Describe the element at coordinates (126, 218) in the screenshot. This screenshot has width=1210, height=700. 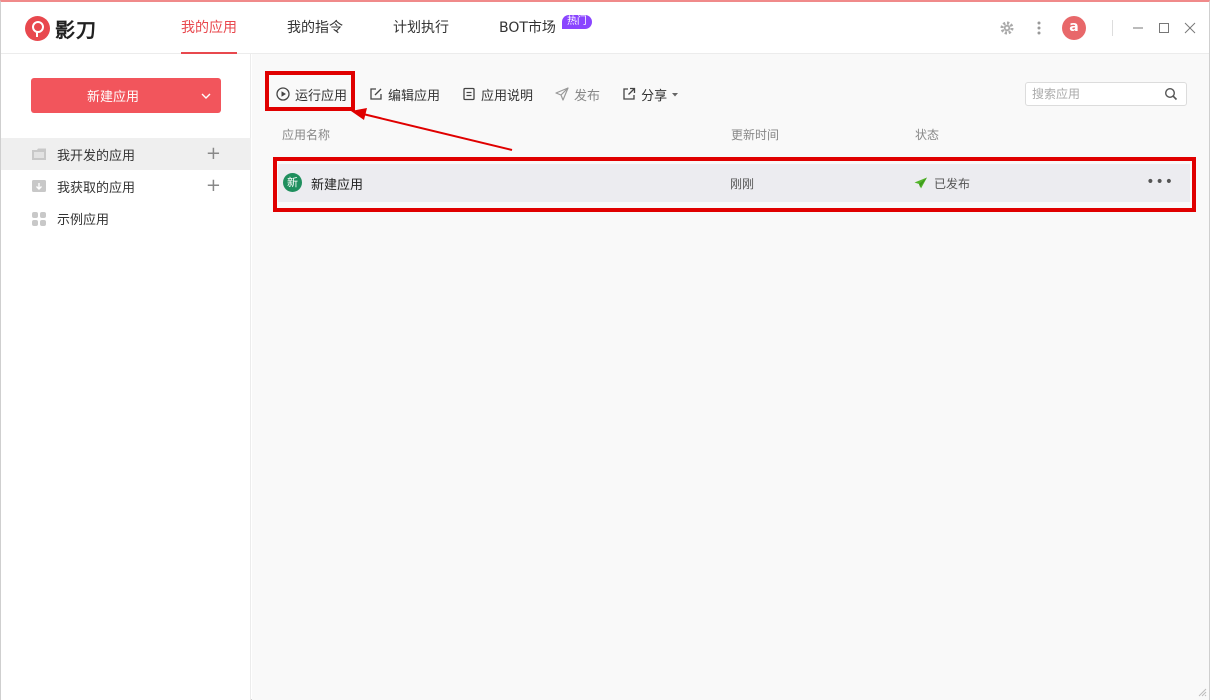
I see `sidebar-item-examples: 示例应用` at that location.